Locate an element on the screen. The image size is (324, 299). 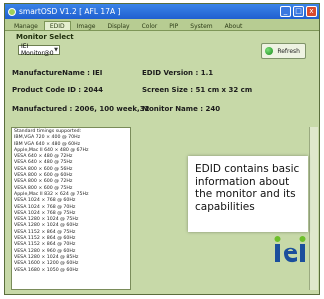
tab-image: Image is located at coordinates (86, 25).